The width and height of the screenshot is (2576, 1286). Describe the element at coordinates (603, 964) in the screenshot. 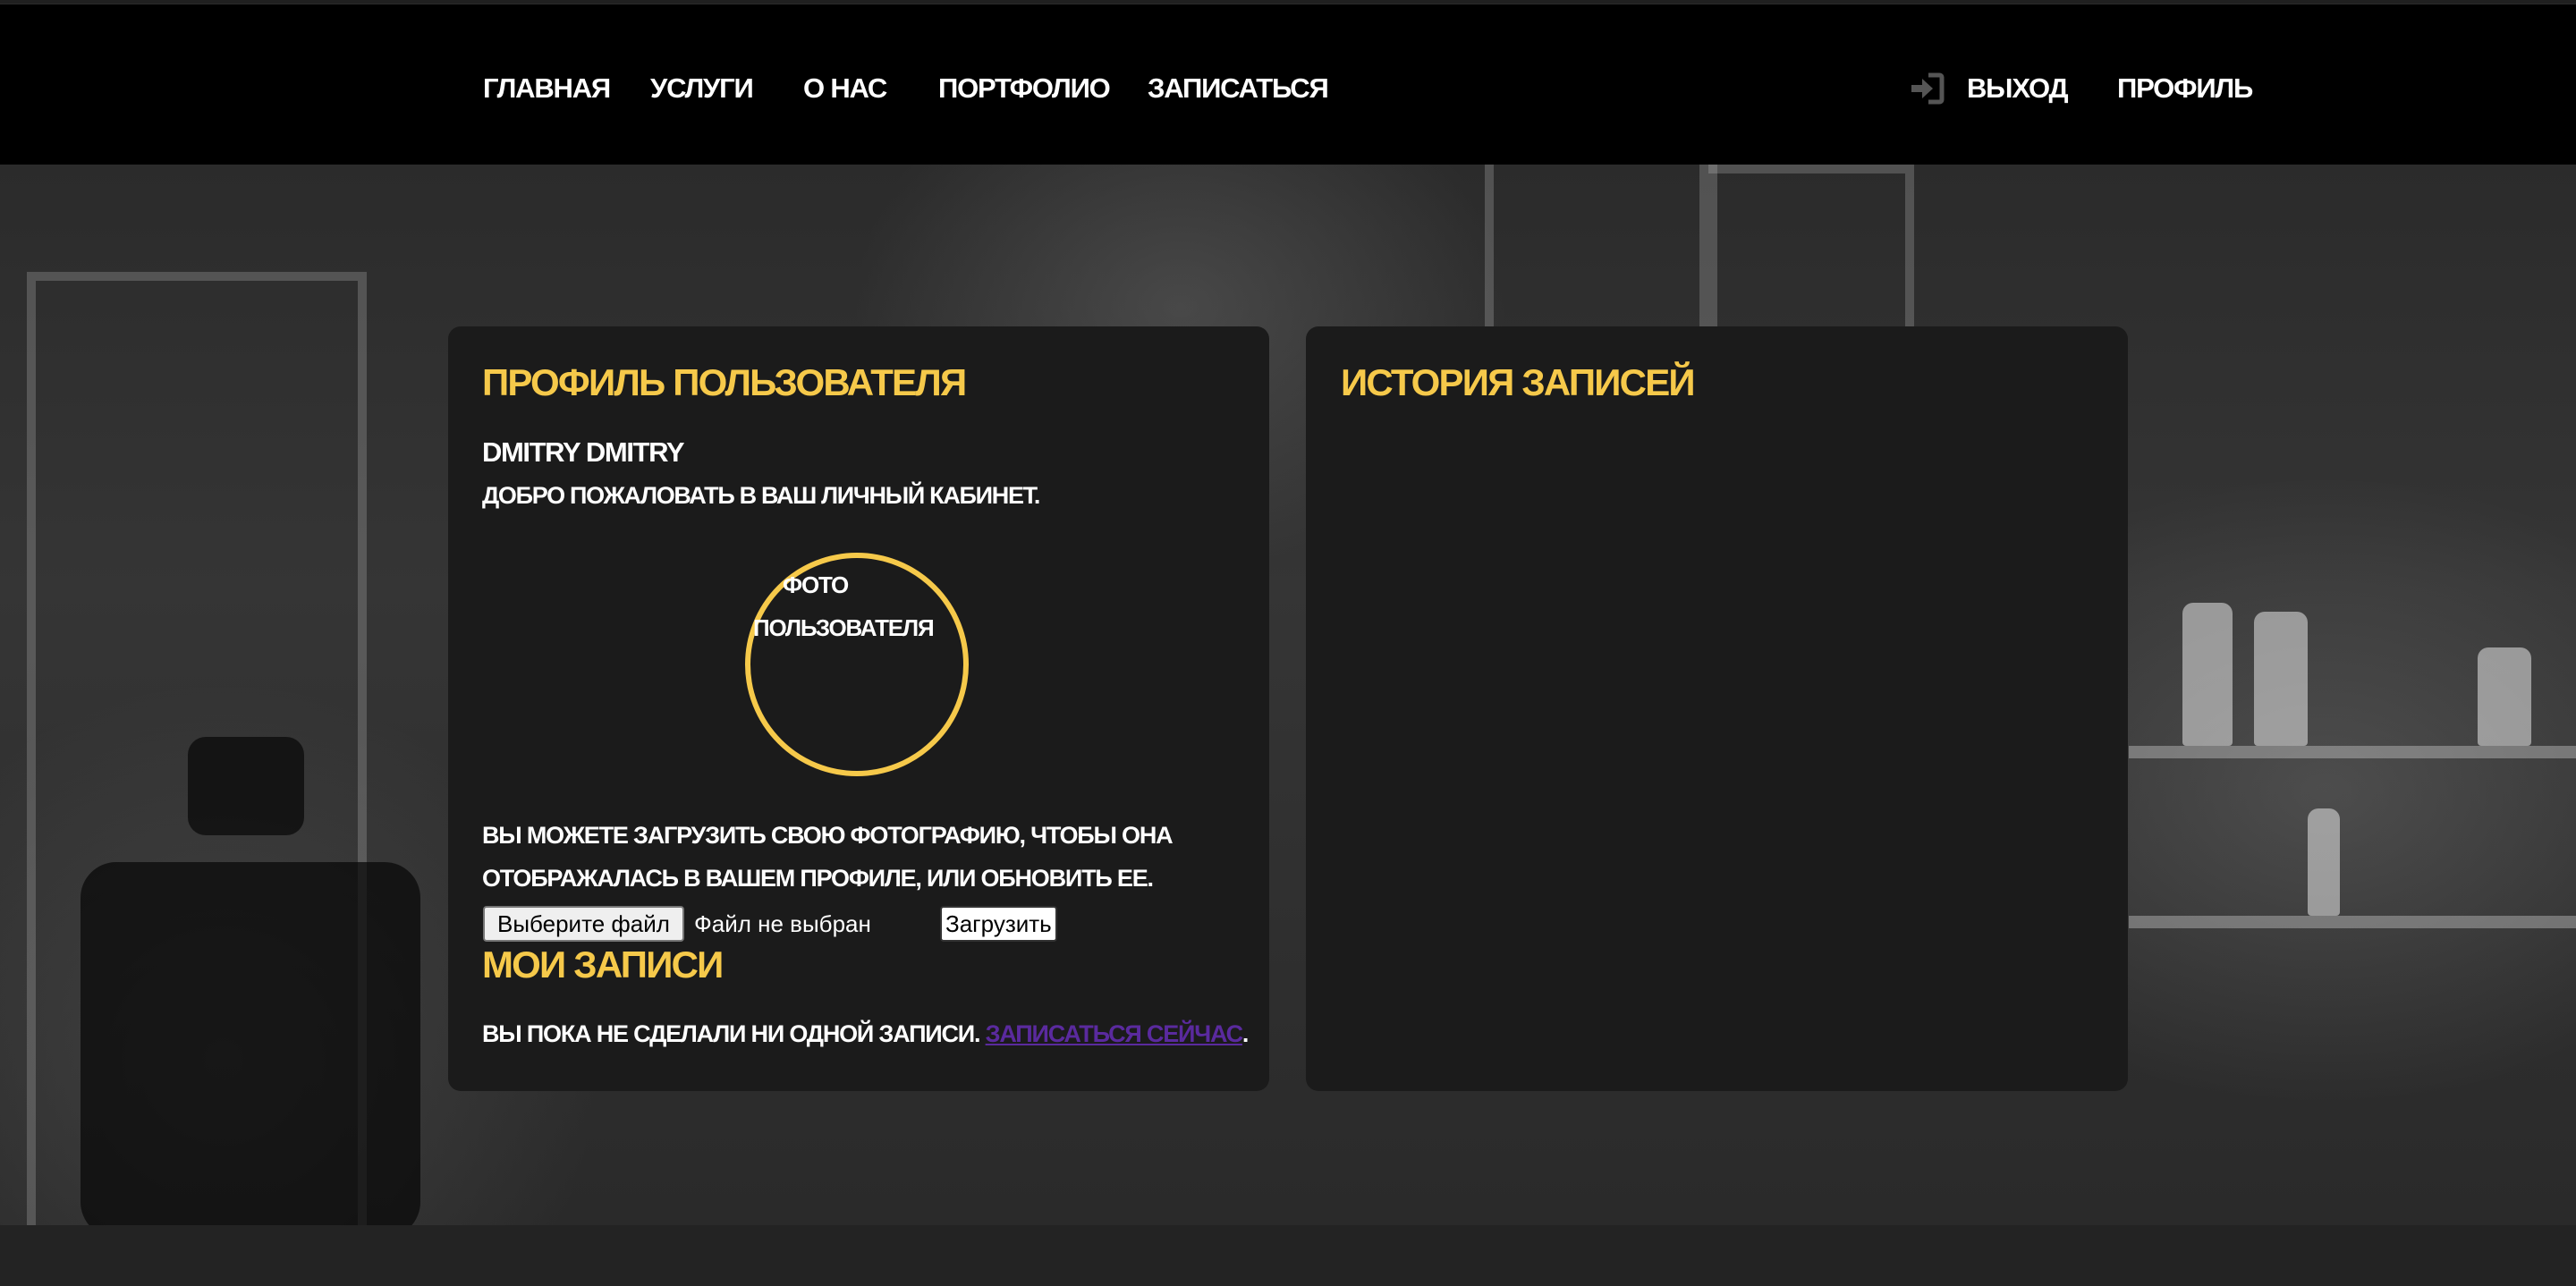

I see `my-records-title: МОИ ЗАПИСИ` at that location.